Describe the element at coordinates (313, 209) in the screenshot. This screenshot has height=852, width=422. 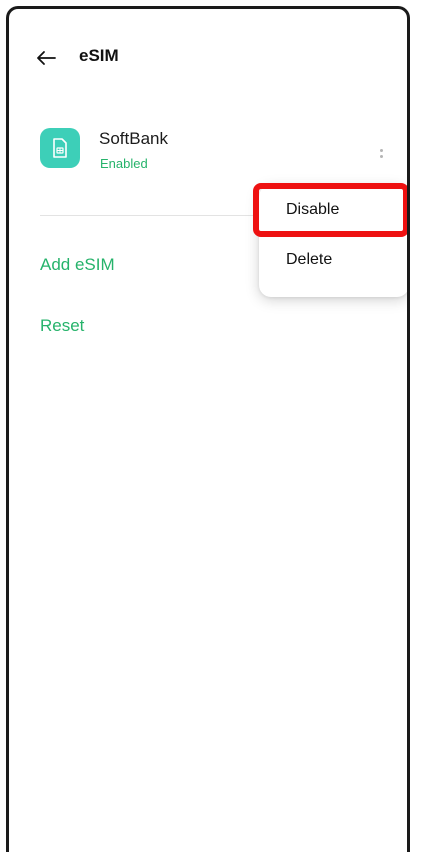
I see `menu-item-label: Disable` at that location.